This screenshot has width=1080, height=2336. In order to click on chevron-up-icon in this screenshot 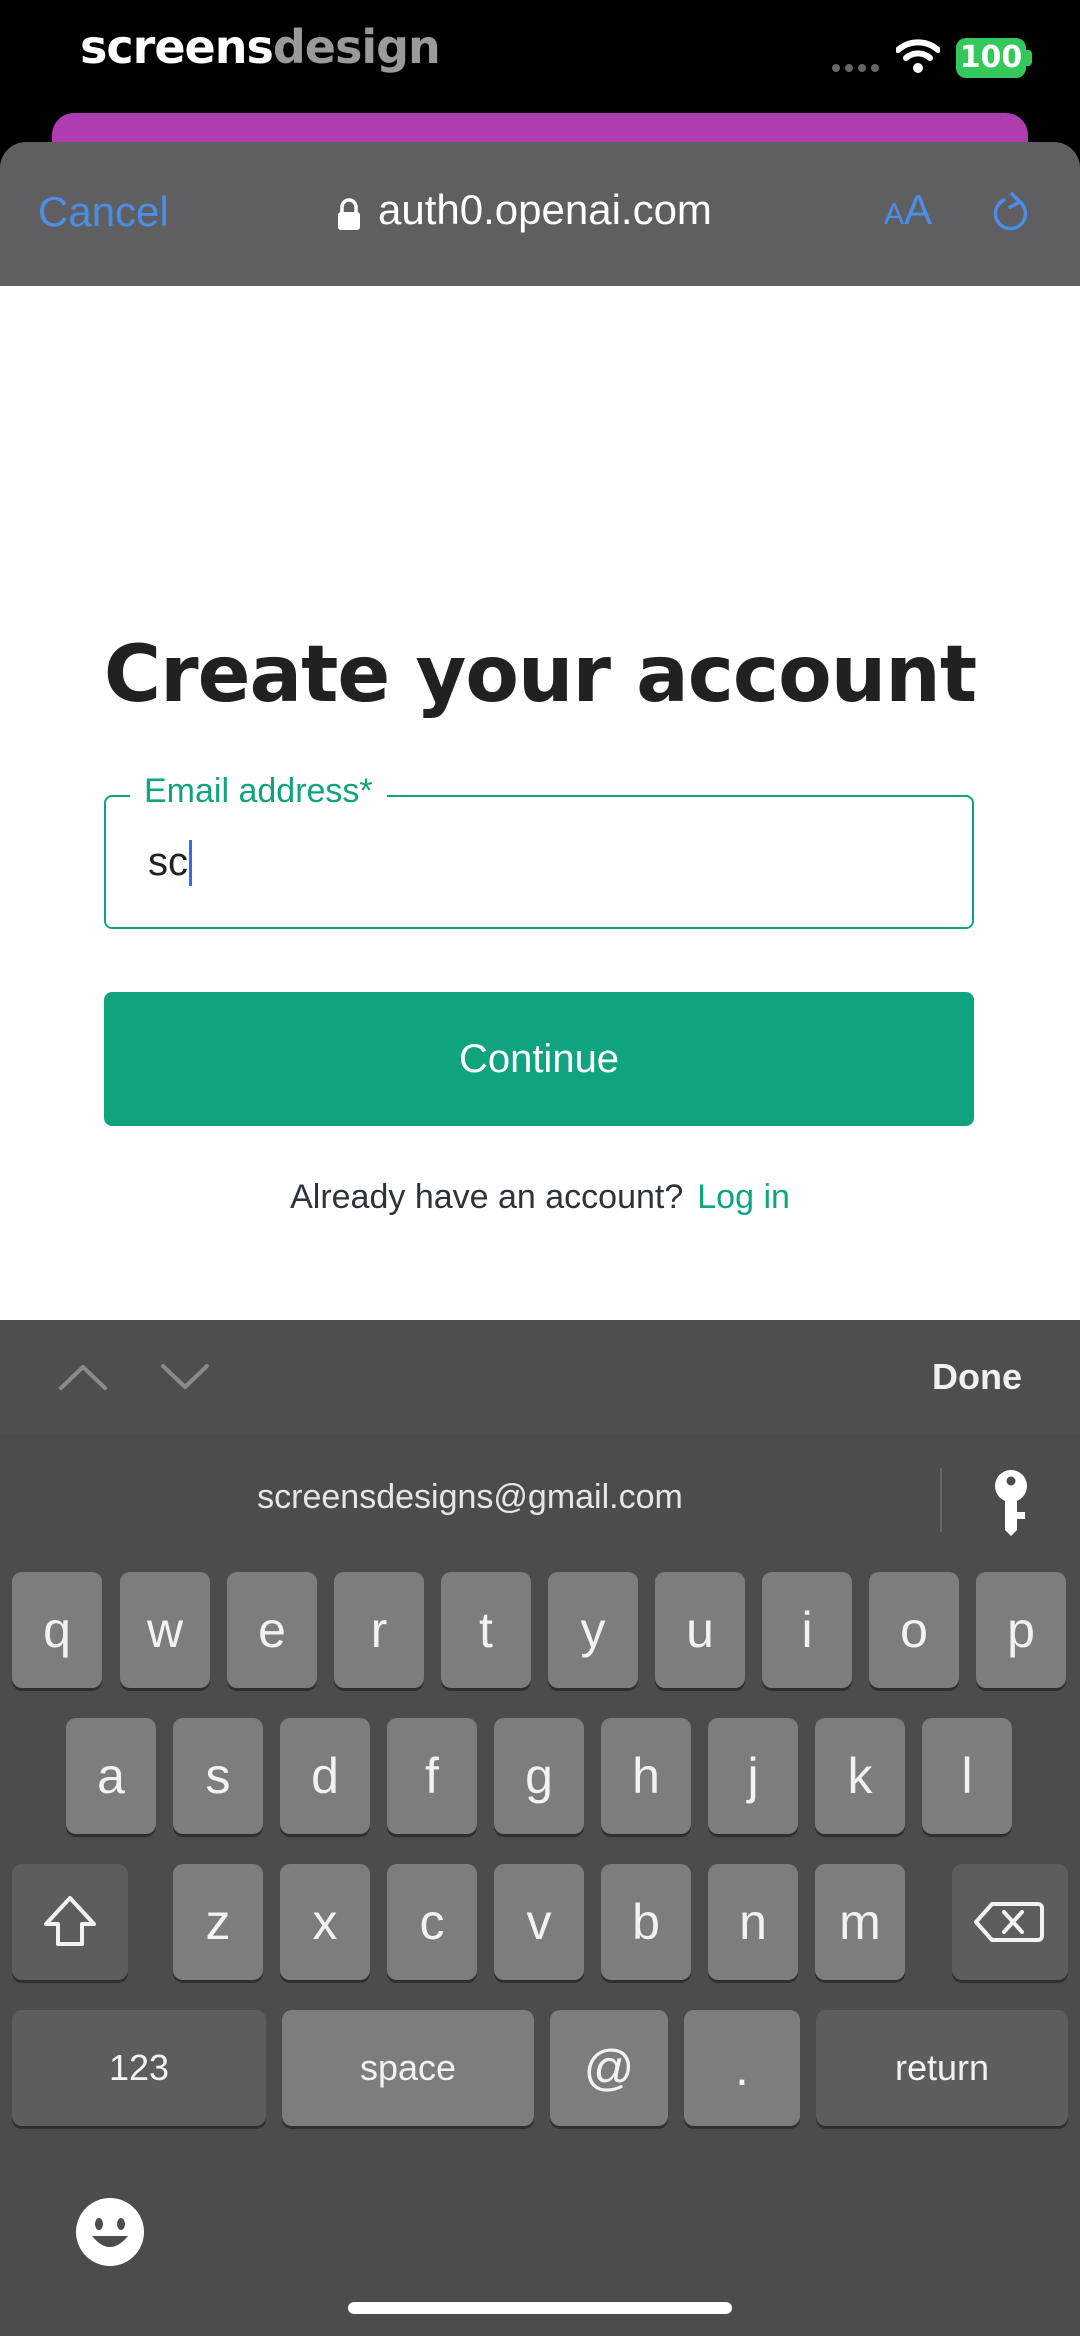, I will do `click(83, 1377)`.